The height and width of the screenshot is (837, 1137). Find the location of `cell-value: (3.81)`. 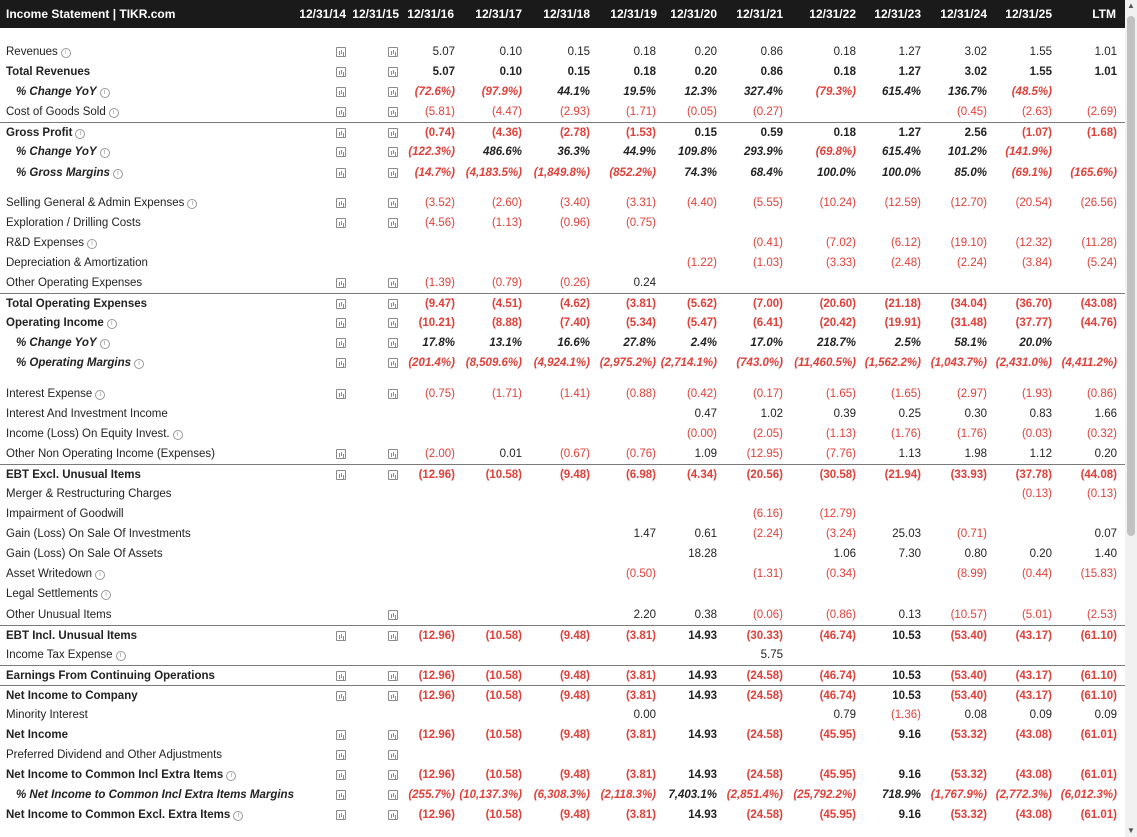

cell-value: (3.81) is located at coordinates (640, 815).